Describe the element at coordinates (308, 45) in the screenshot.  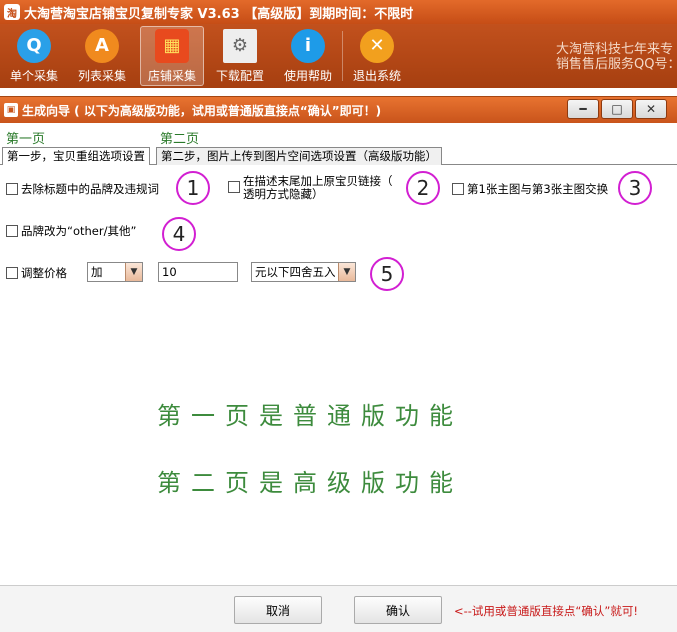
I see `help-icon: i` at that location.